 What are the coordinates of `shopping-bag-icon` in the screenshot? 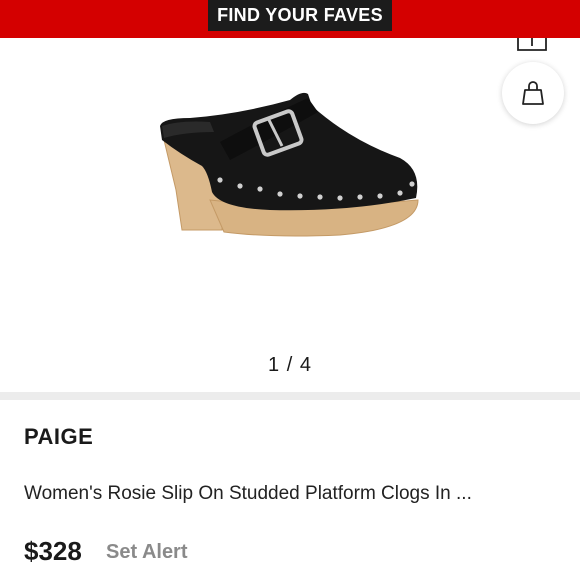 It's located at (533, 93).